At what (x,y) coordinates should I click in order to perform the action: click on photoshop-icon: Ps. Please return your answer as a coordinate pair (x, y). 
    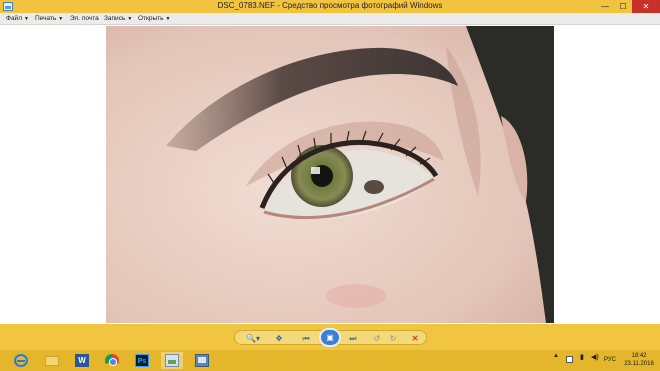
    Looking at the image, I should click on (142, 360).